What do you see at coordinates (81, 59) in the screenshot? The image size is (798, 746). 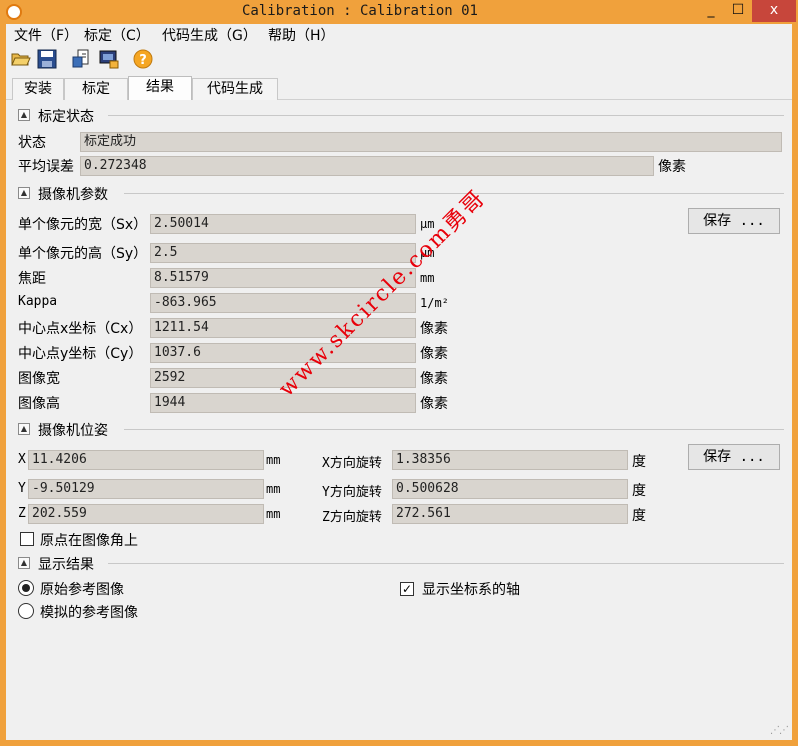 I see `export-icon` at bounding box center [81, 59].